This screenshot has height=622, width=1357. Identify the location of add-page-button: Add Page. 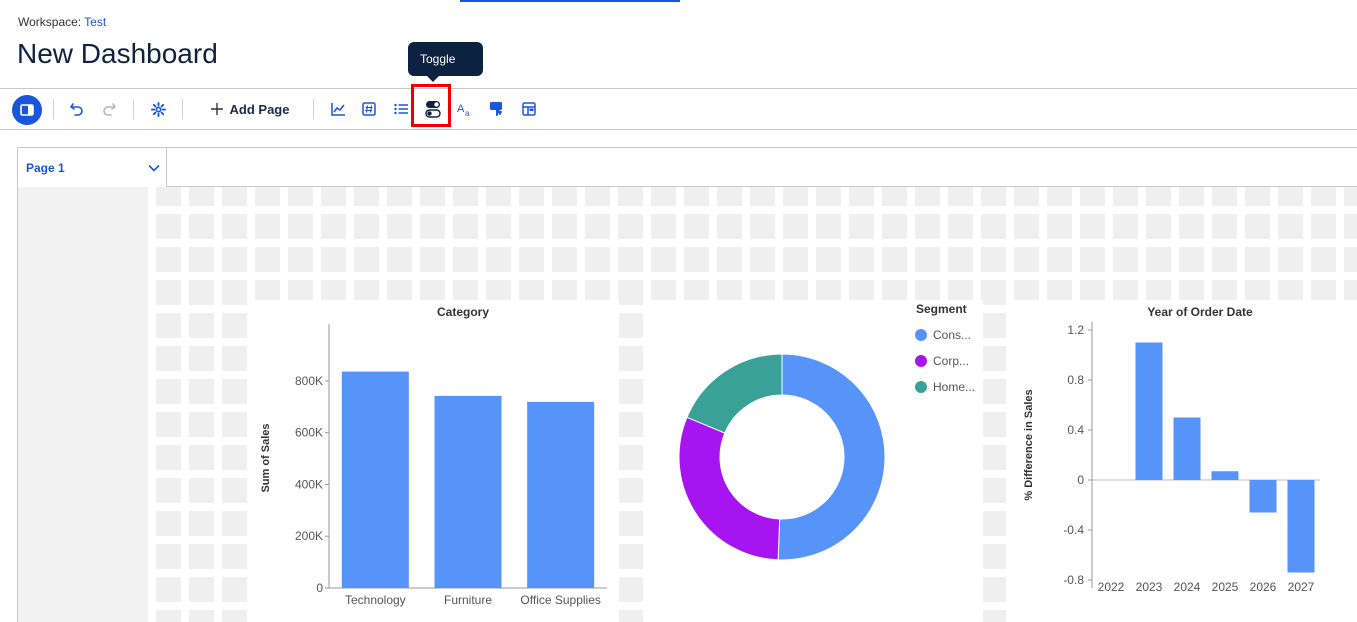
(249, 109).